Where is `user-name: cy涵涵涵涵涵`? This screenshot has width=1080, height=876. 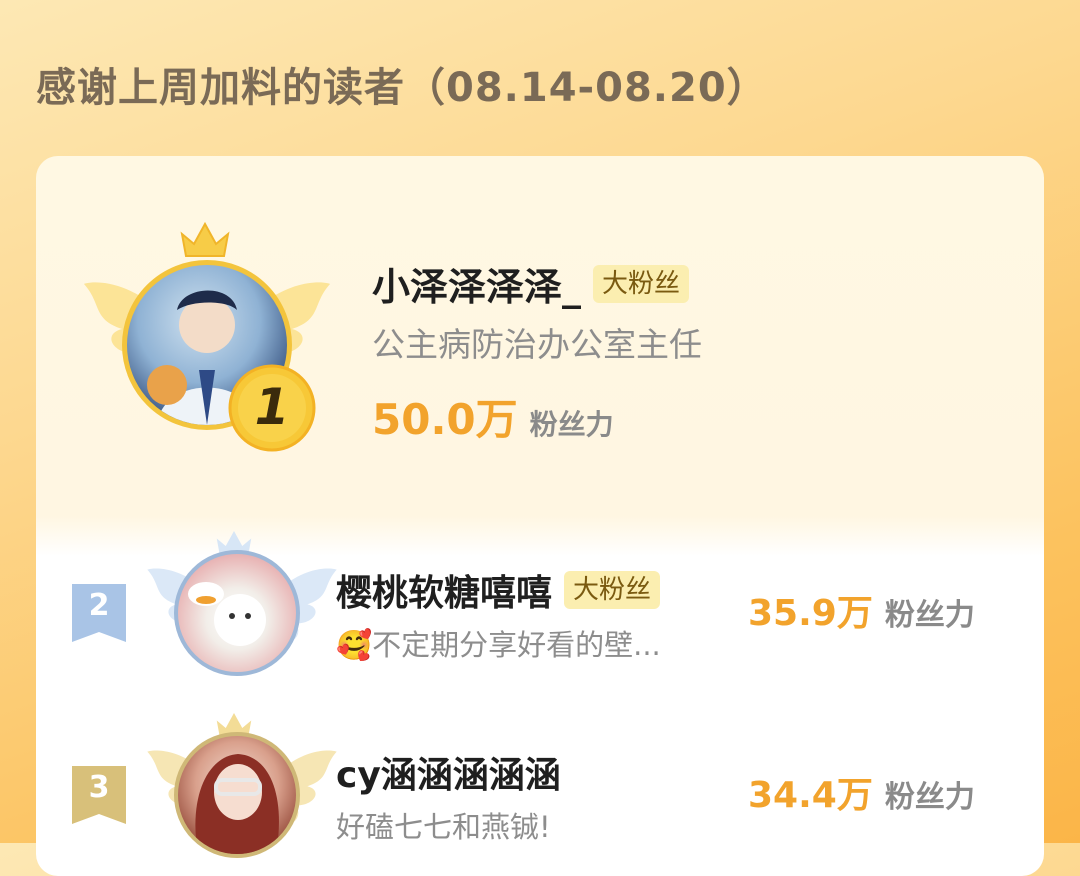
user-name: cy涵涵涵涵涵 is located at coordinates (448, 772).